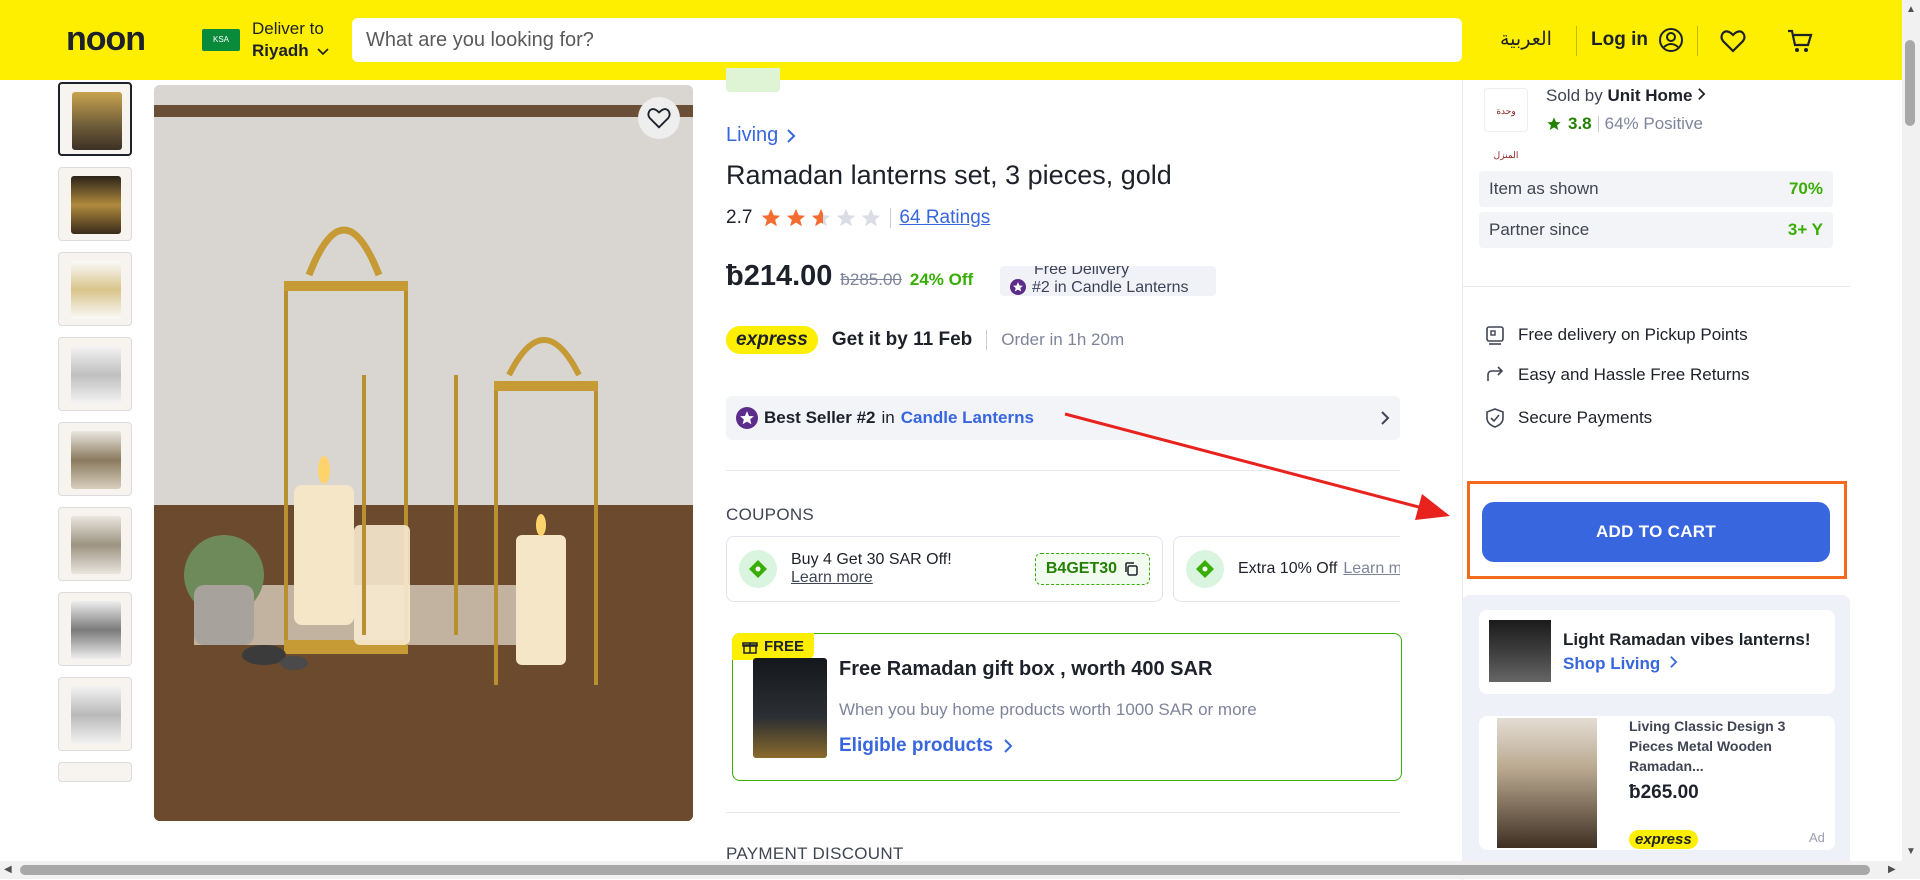 The height and width of the screenshot is (880, 1920). I want to click on current-price: 214.00, so click(788, 276).